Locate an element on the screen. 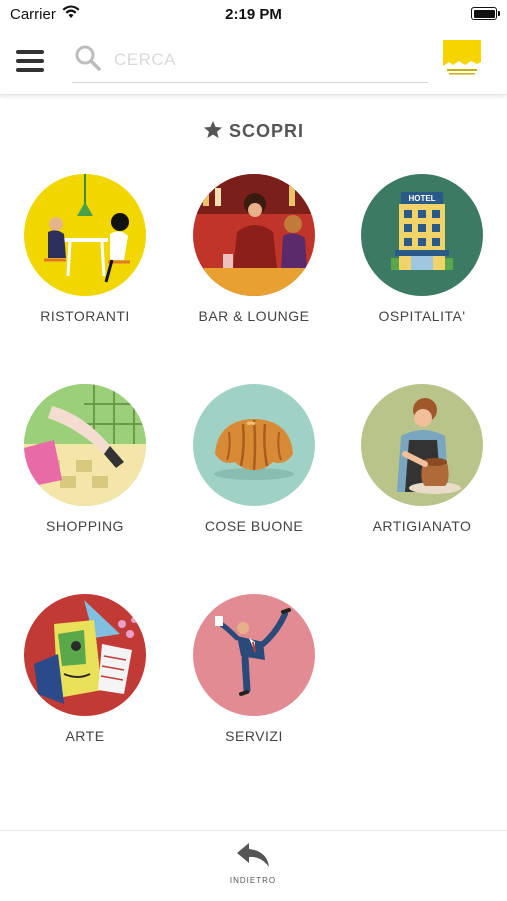 The height and width of the screenshot is (901, 507). category-artigianato: ARTIGIANATO is located at coordinates (422, 459).